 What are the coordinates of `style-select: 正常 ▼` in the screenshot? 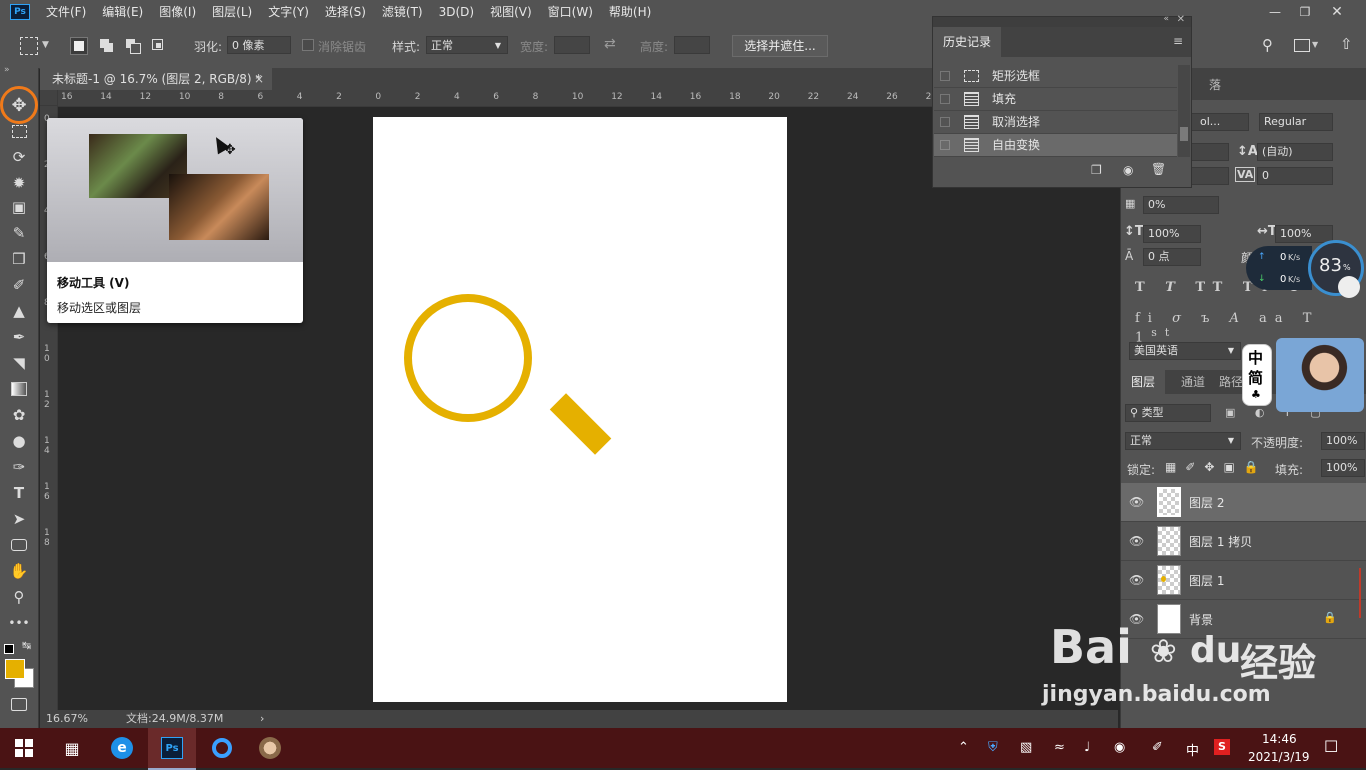 It's located at (467, 45).